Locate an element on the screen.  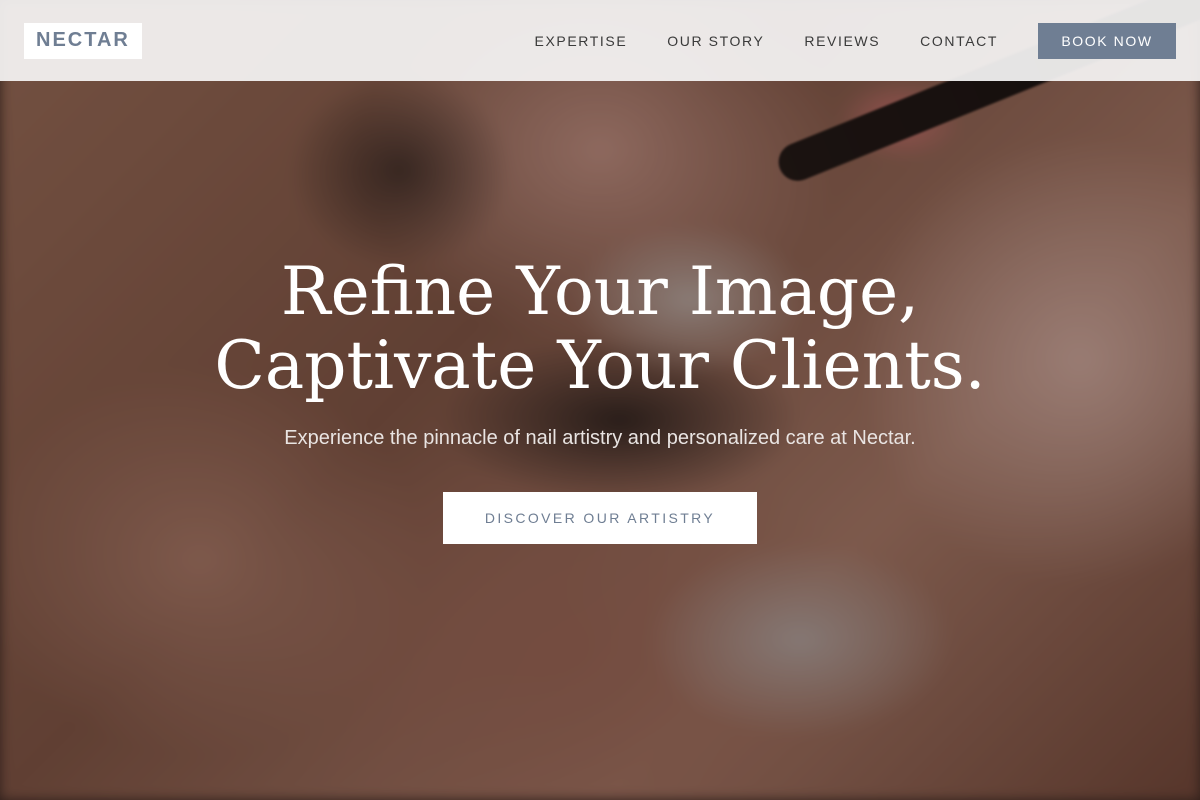
nav-reviews: REVIEWS is located at coordinates (842, 41).